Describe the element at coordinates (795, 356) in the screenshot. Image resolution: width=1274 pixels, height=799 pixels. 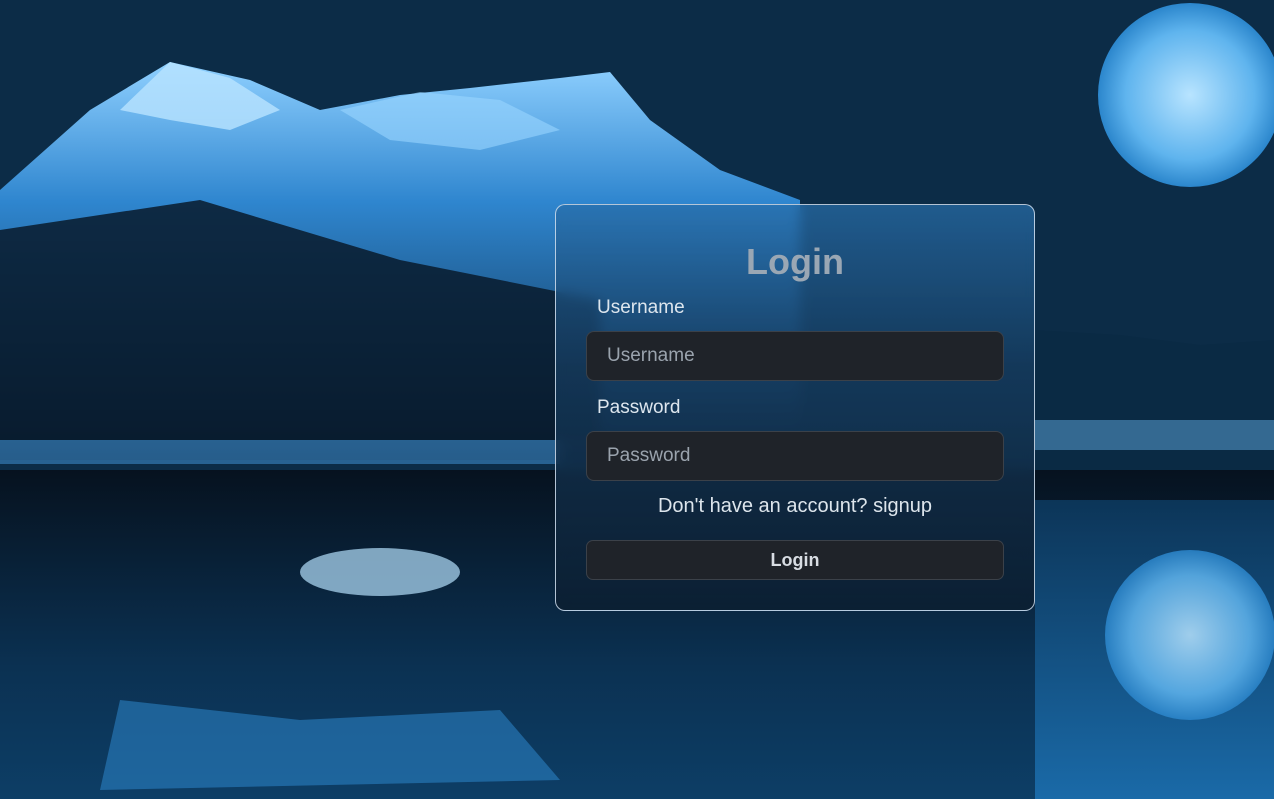
I see `username-input` at that location.